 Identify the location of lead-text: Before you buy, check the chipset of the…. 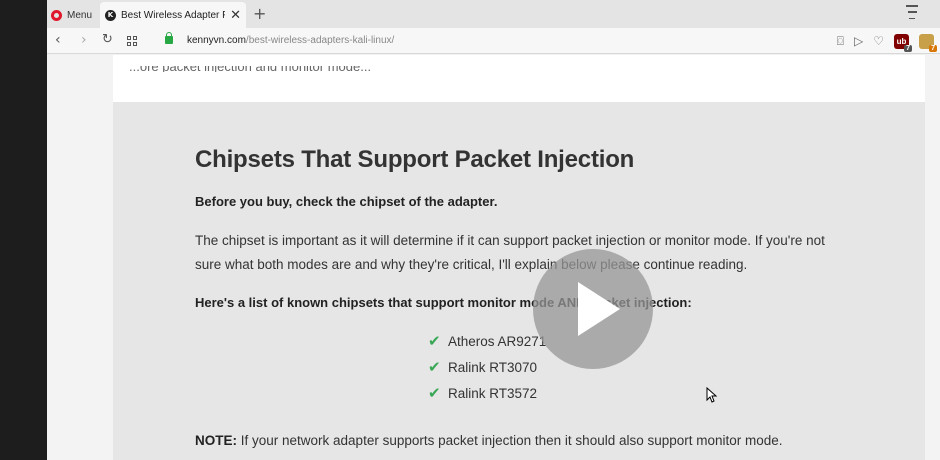
(346, 201).